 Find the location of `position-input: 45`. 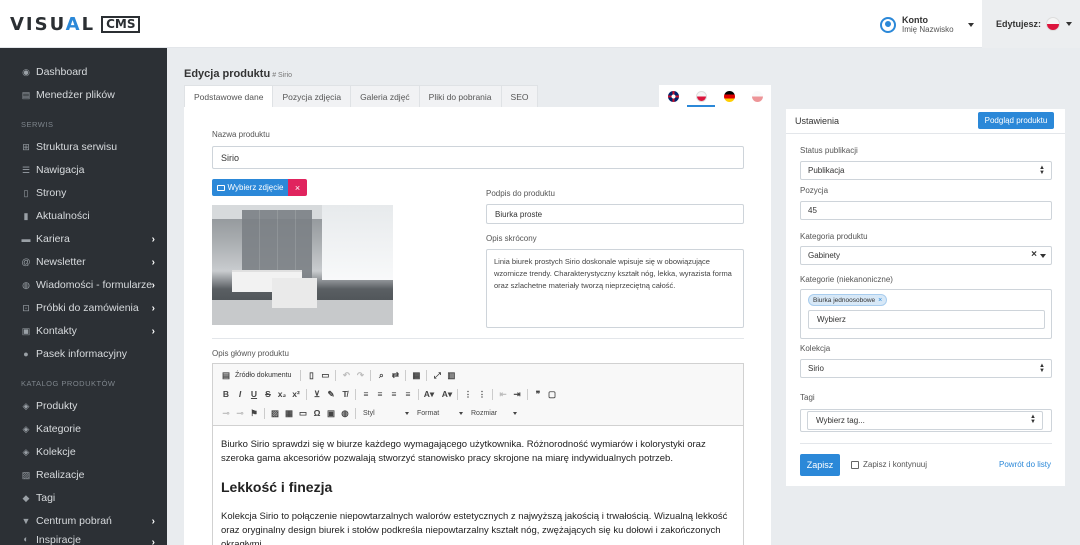

position-input: 45 is located at coordinates (926, 210).